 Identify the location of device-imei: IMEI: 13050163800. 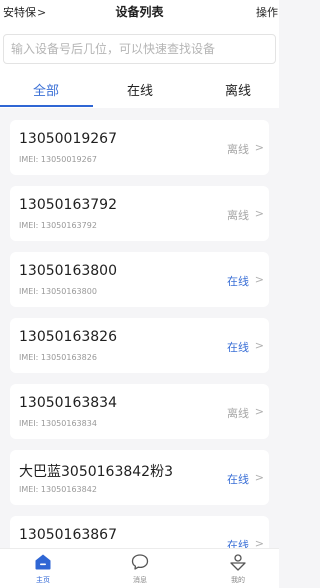
(58, 291).